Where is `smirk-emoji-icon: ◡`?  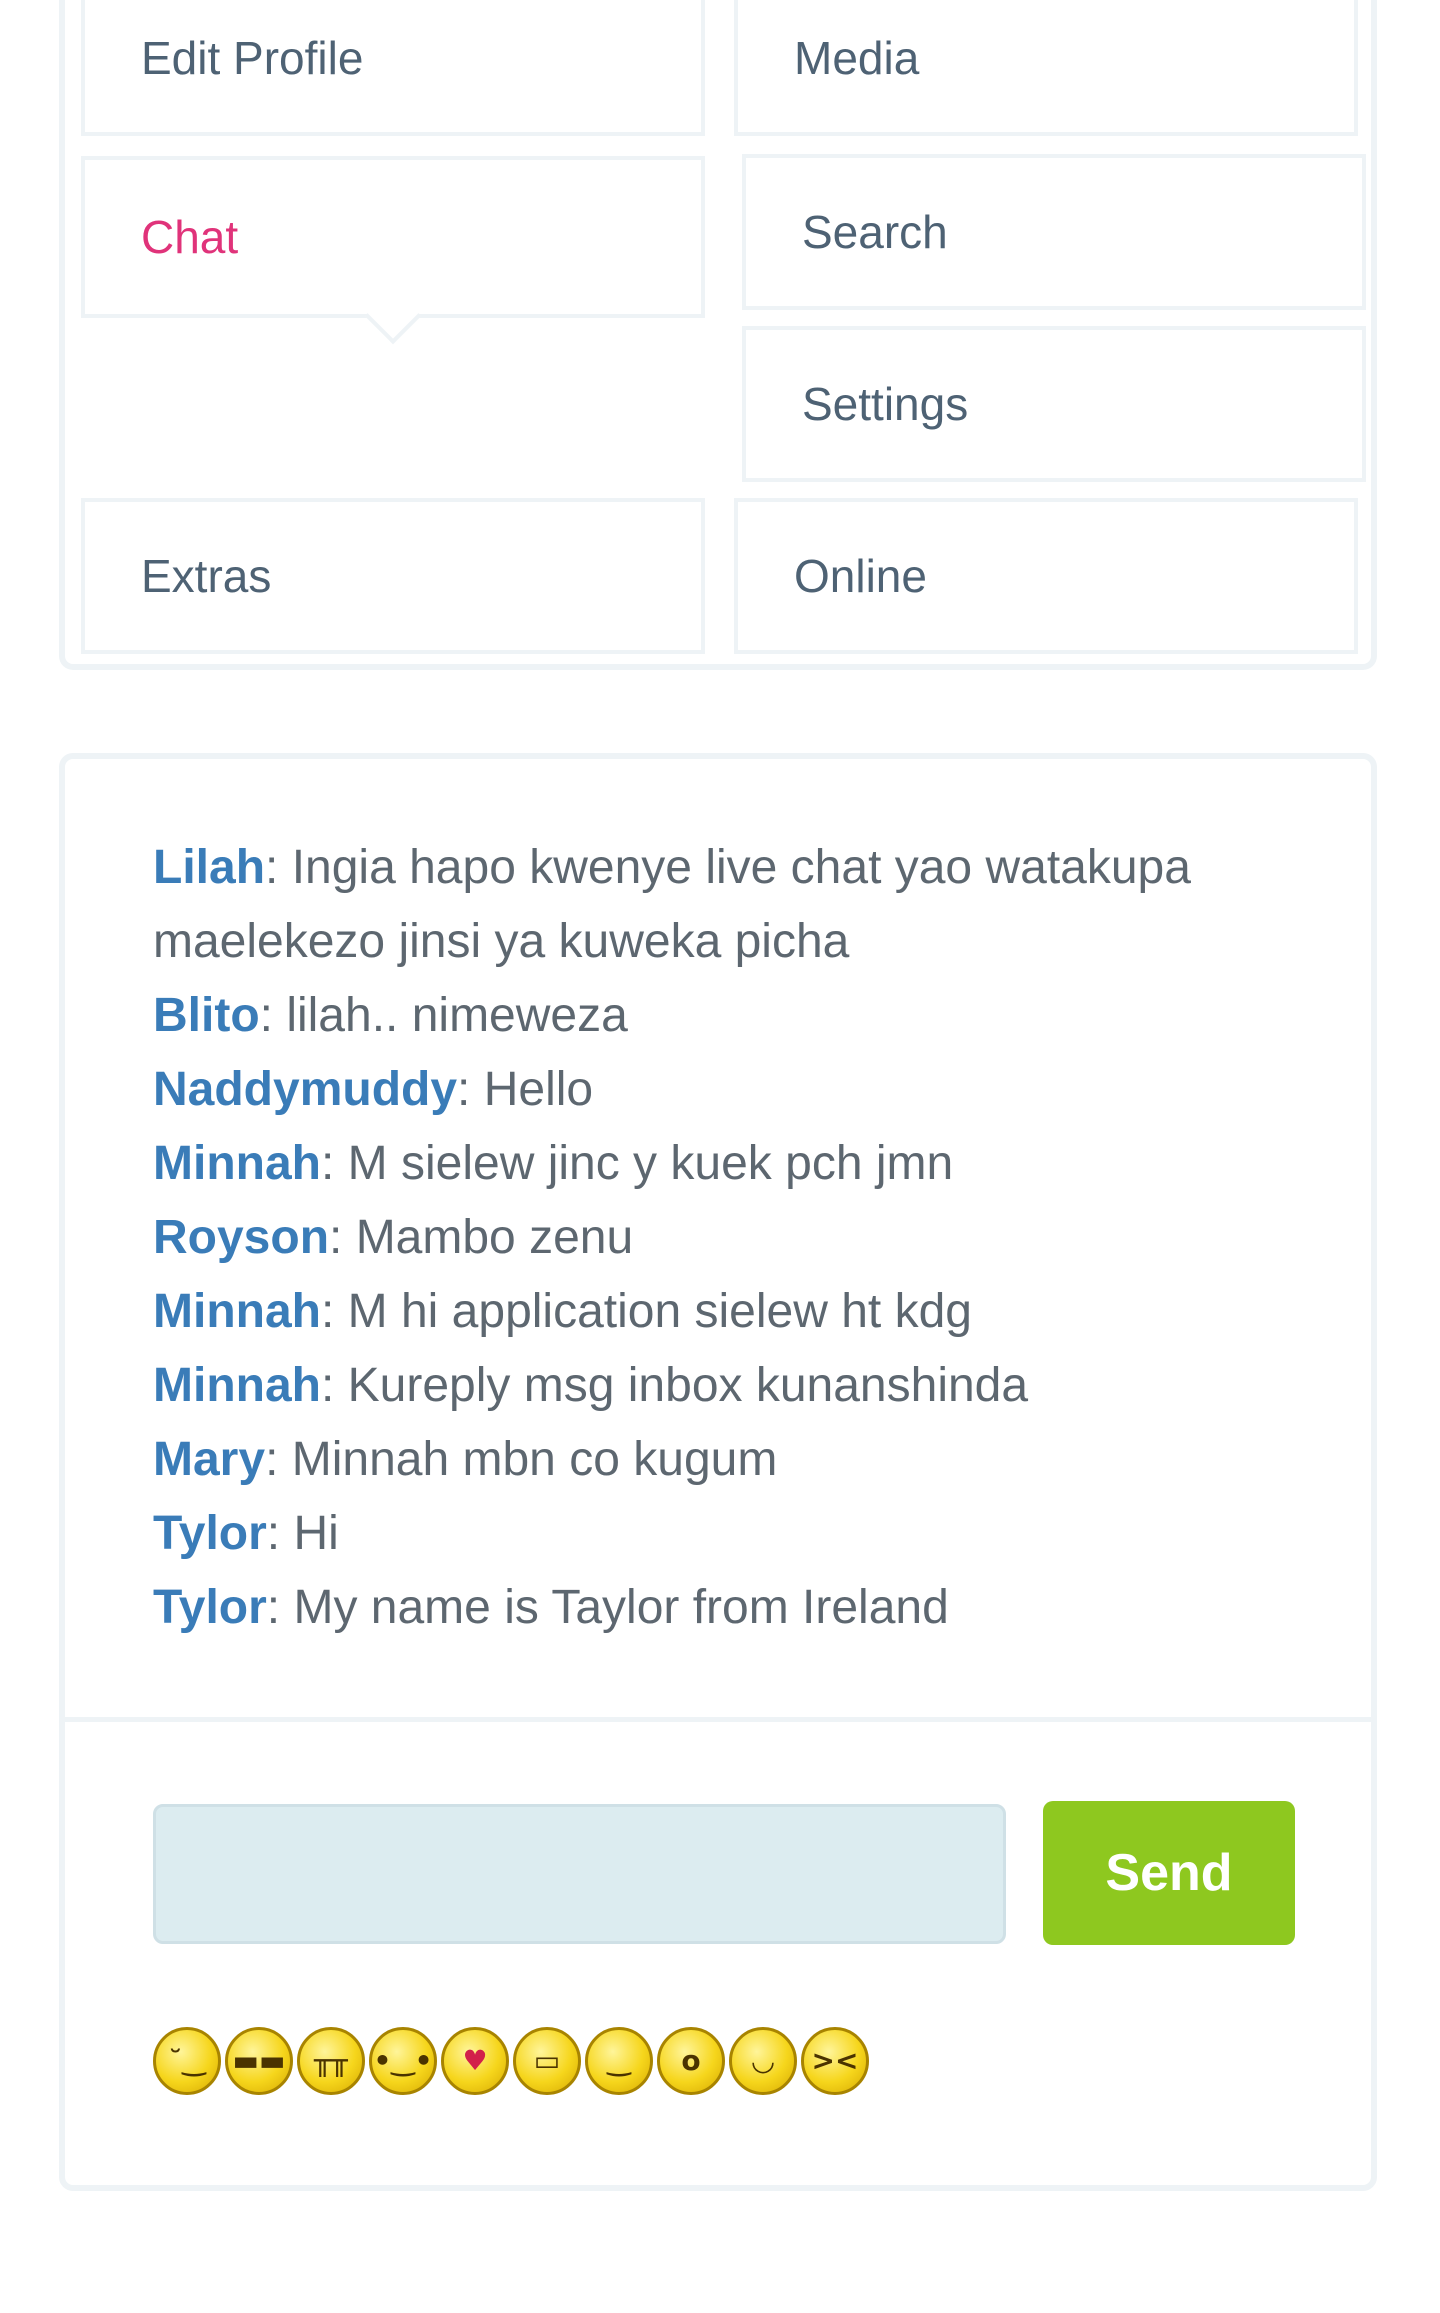
smirk-emoji-icon: ◡ is located at coordinates (763, 2061).